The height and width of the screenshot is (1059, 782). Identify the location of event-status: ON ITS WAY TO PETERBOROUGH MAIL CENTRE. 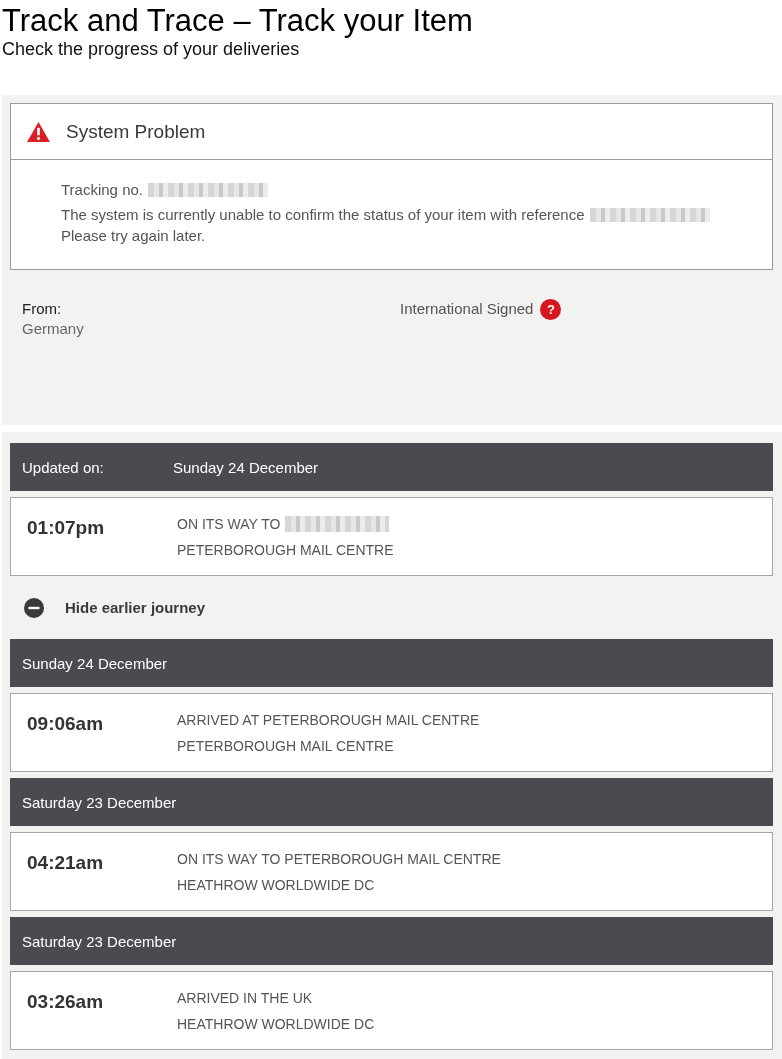
(339, 859).